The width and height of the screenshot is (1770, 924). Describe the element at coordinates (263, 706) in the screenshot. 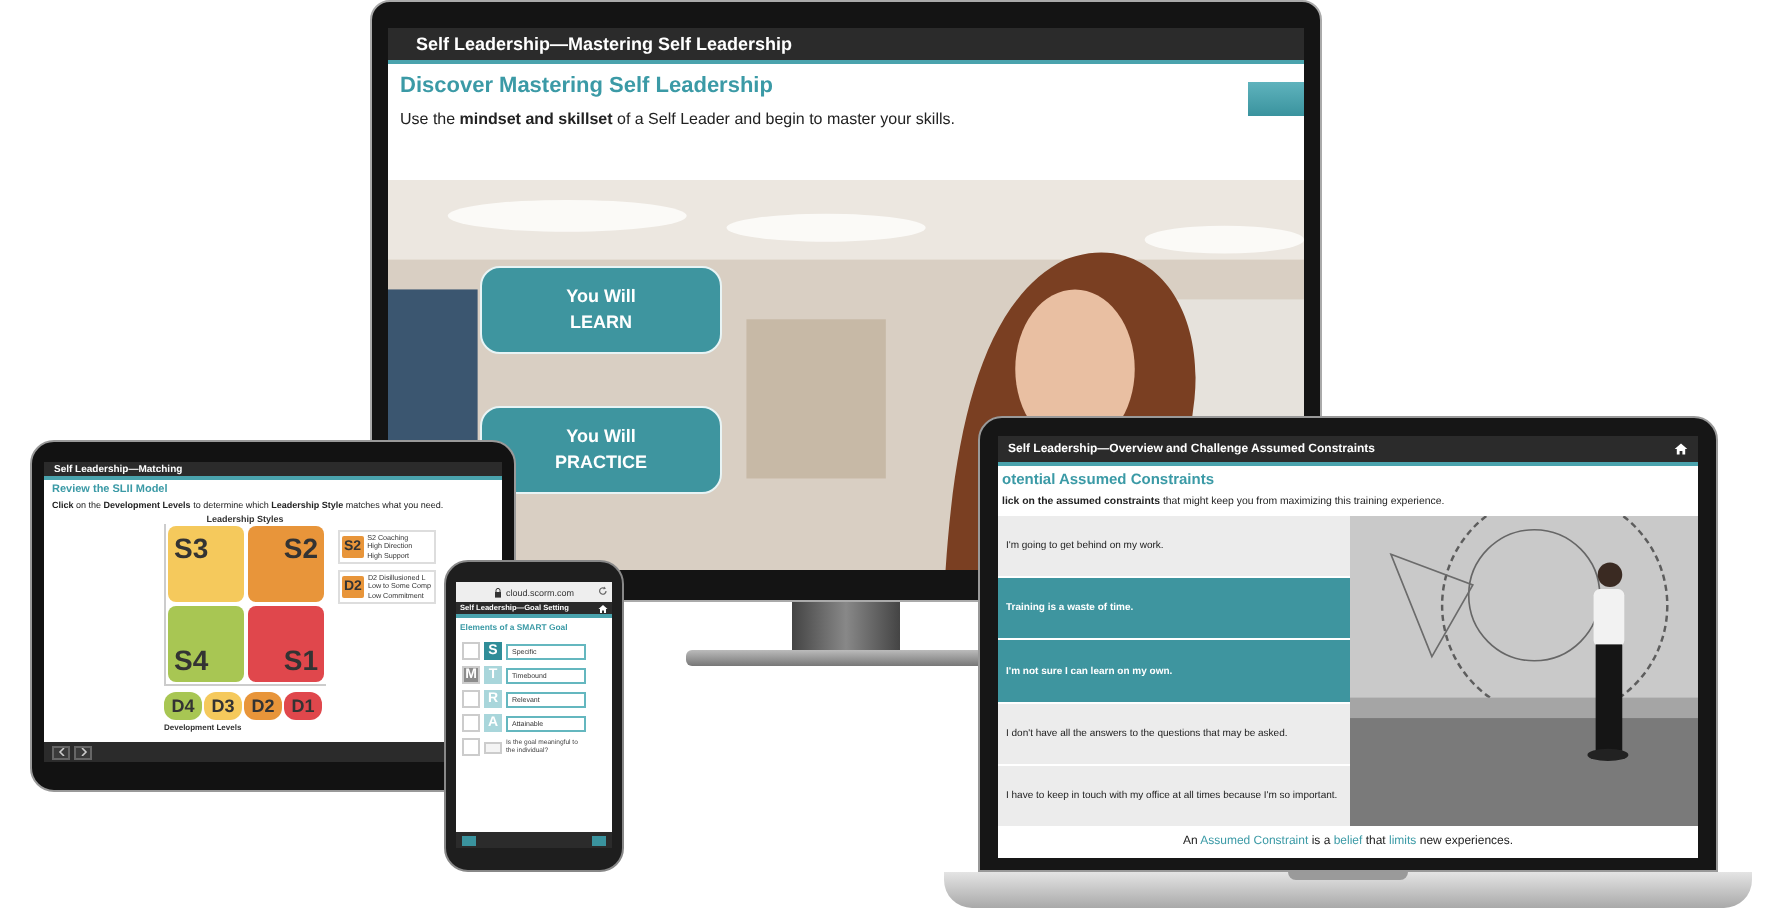

I see `level-pill: D2` at that location.